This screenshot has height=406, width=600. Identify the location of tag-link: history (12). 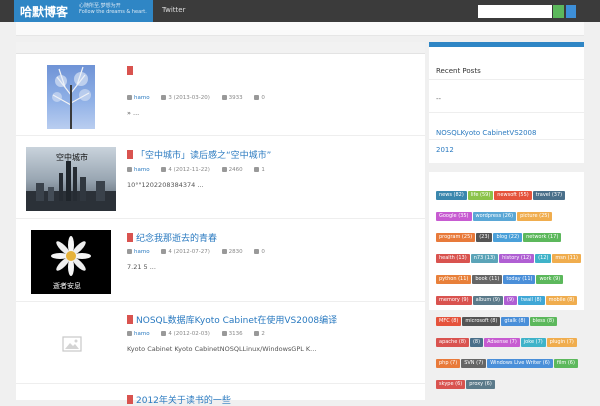
(517, 258).